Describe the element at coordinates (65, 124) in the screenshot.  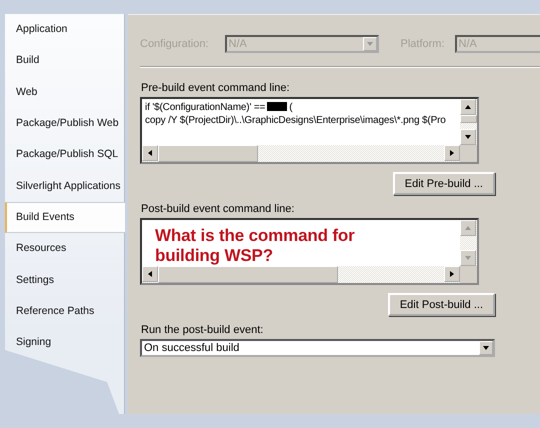
I see `sidebar-item: Package/Publish Web` at that location.